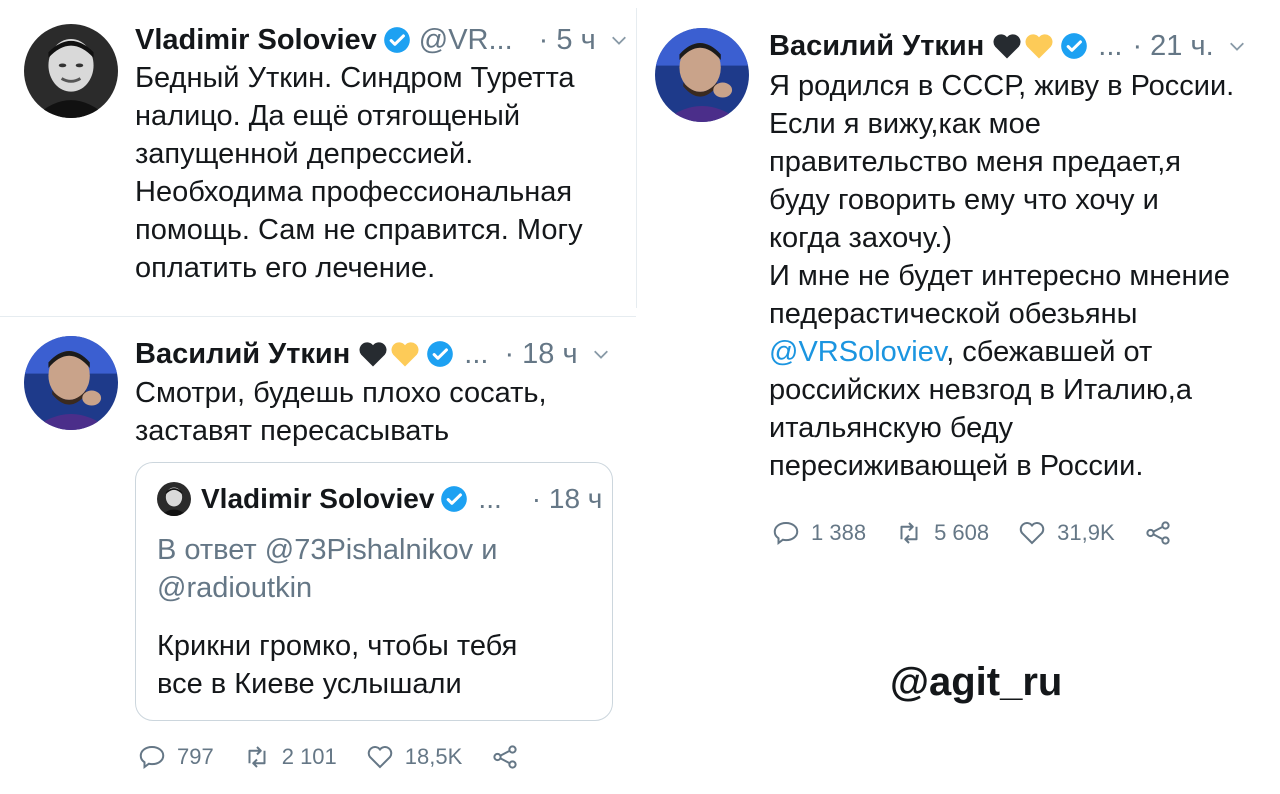 Image resolution: width=1280 pixels, height=794 pixels. I want to click on tweet-line: все в Киеве услышали, so click(309, 684).